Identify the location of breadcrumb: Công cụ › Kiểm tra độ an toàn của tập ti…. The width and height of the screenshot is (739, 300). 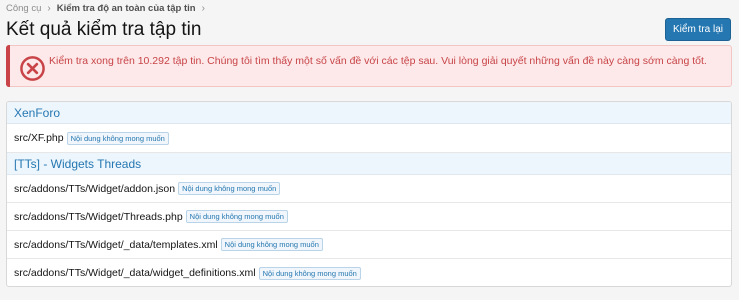
(105, 8).